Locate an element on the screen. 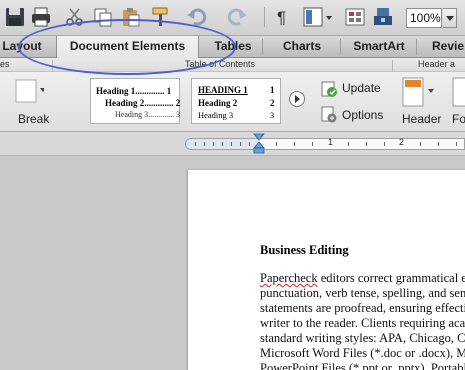 Image resolution: width=465 pixels, height=370 pixels. toc-style-modern: HEADING 1 1 Heading 2 2 Heading 3 3 is located at coordinates (236, 101).